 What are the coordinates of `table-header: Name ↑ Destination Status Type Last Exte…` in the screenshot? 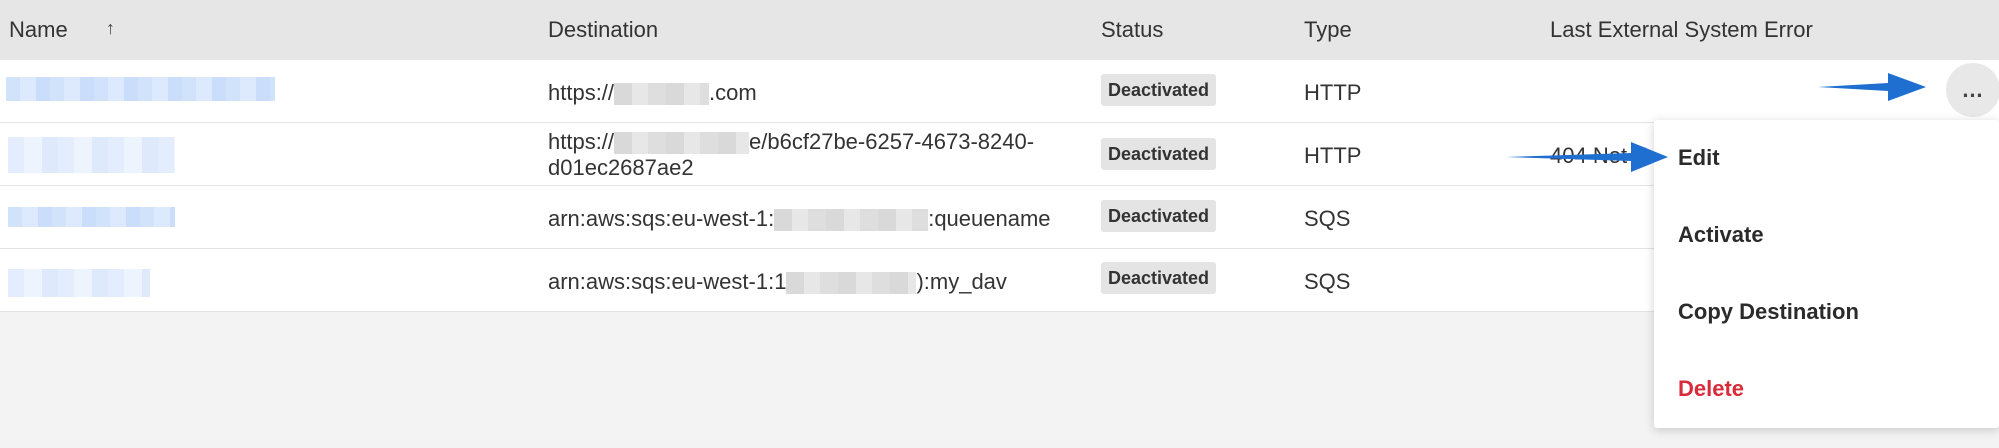 It's located at (999, 30).